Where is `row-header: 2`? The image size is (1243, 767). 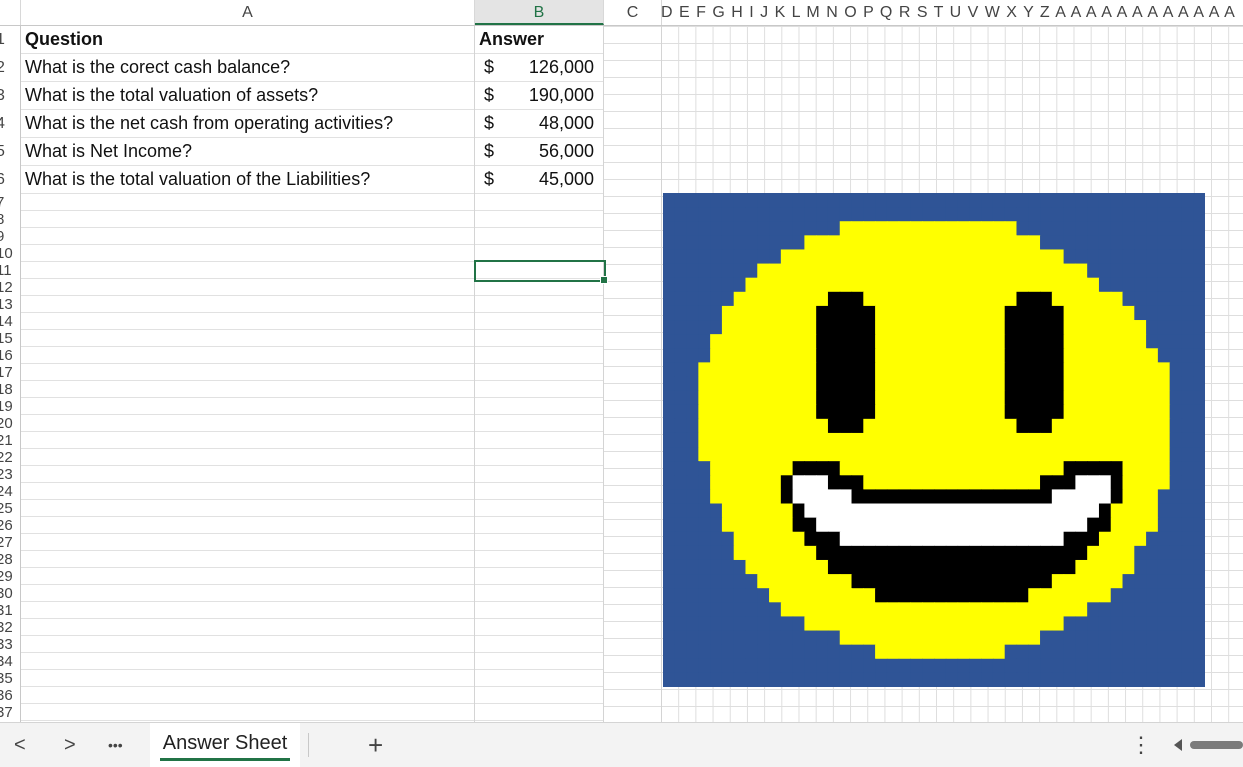
row-header: 2 is located at coordinates (10, 68).